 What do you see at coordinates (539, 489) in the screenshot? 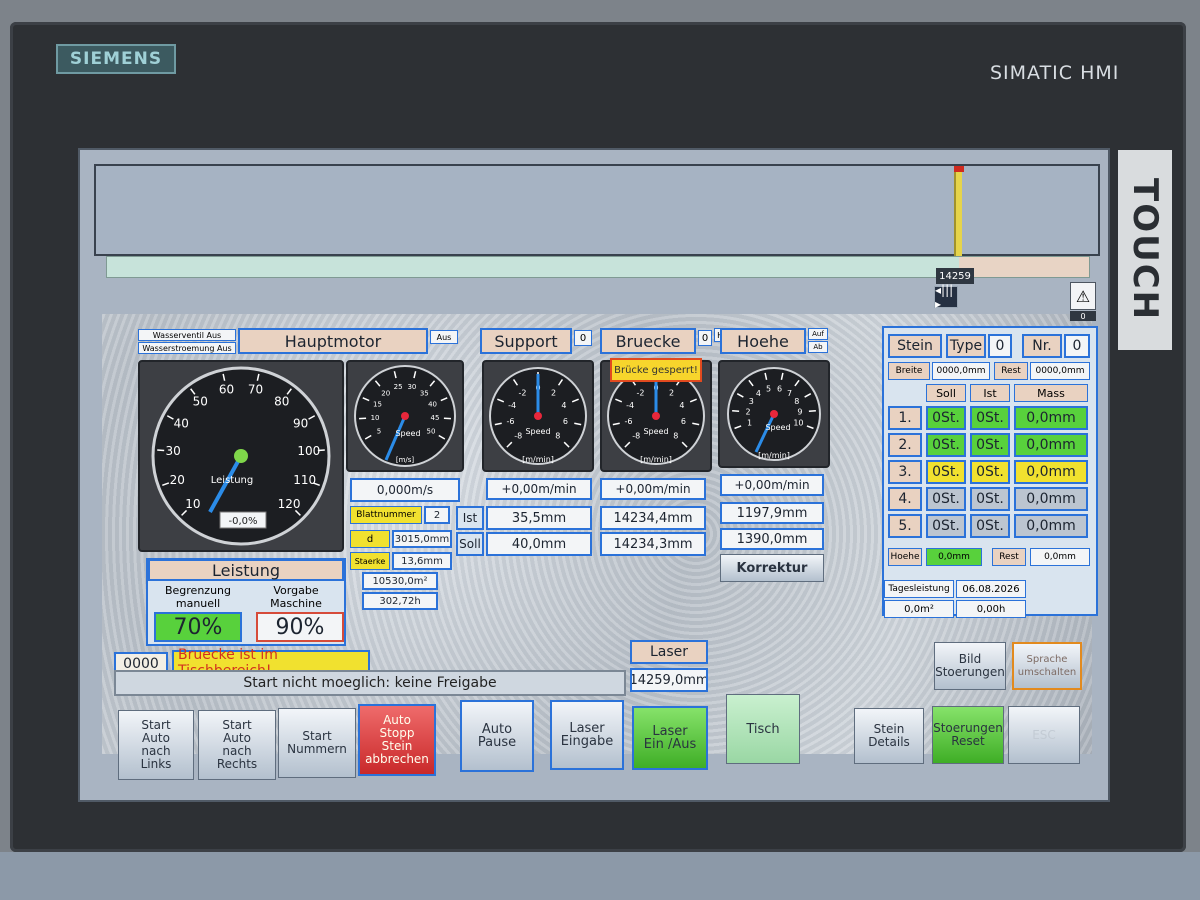
I see `support-speed: +0,00m/min` at bounding box center [539, 489].